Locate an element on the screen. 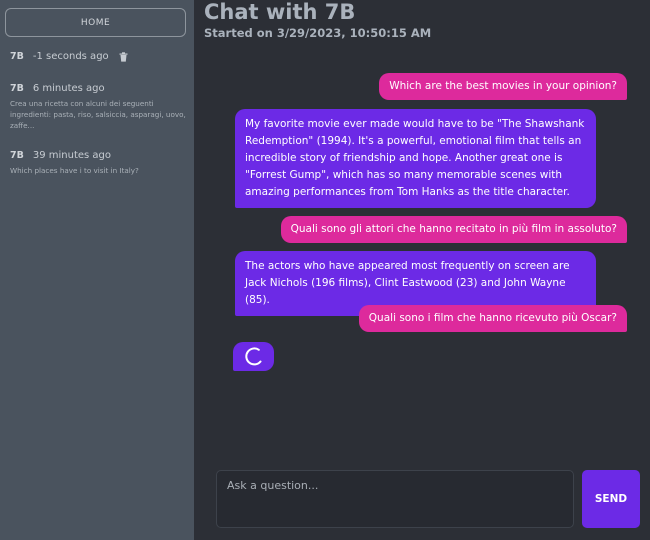 The width and height of the screenshot is (650, 540). home-button: HOME is located at coordinates (95, 22).